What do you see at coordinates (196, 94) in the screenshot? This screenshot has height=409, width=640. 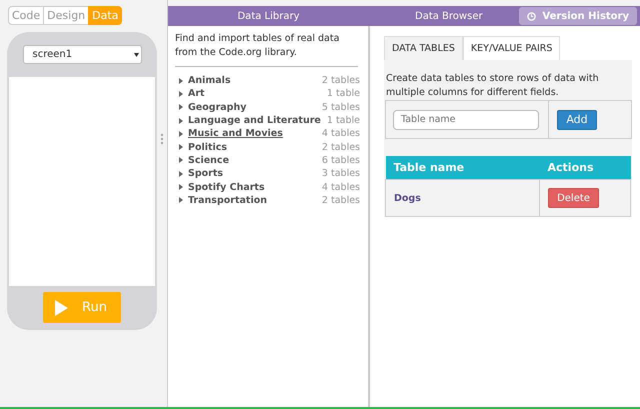 I see `category-link: Art` at bounding box center [196, 94].